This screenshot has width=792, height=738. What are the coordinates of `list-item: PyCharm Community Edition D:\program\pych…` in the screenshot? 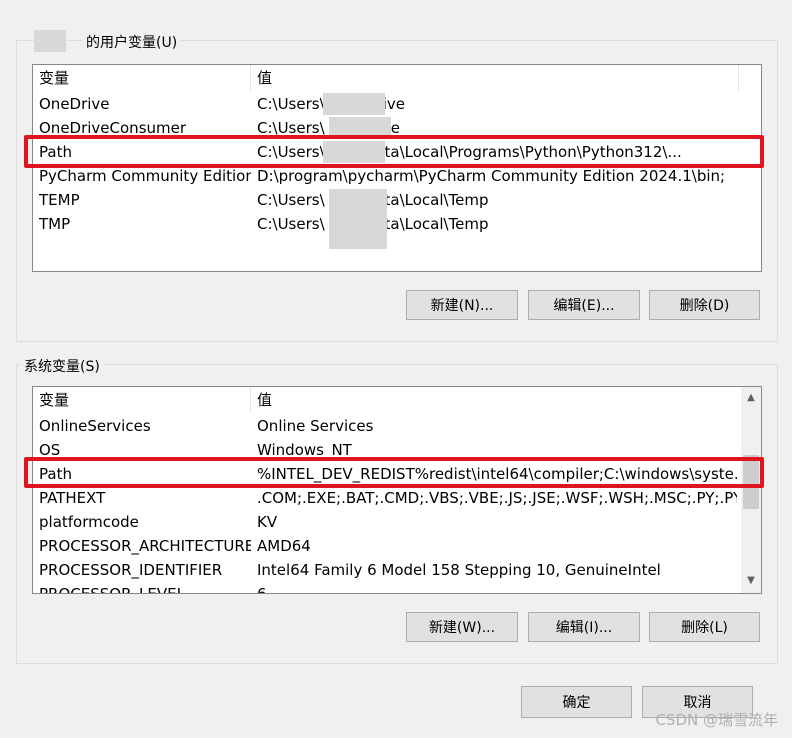 It's located at (397, 176).